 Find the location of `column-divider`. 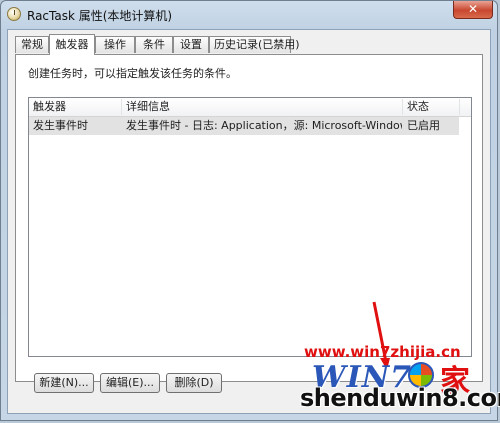

column-divider is located at coordinates (459, 107).